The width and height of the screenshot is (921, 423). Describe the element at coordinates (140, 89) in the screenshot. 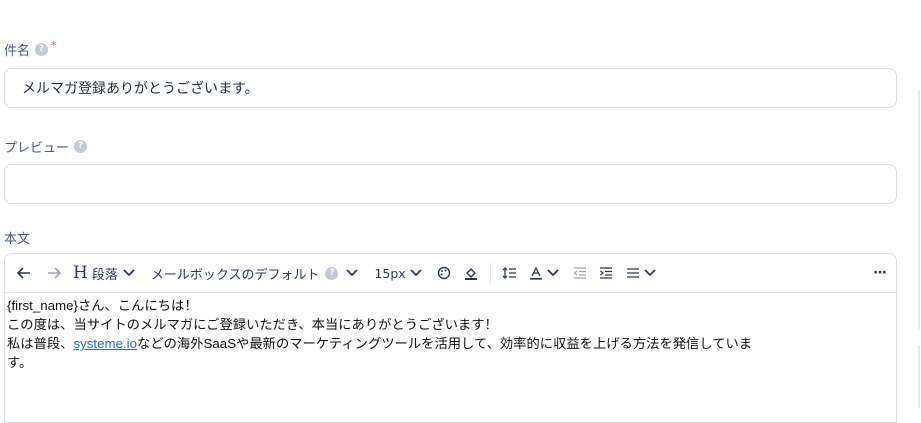

I see `subject-input-value: メルマガ登録ありがとうございます。` at that location.